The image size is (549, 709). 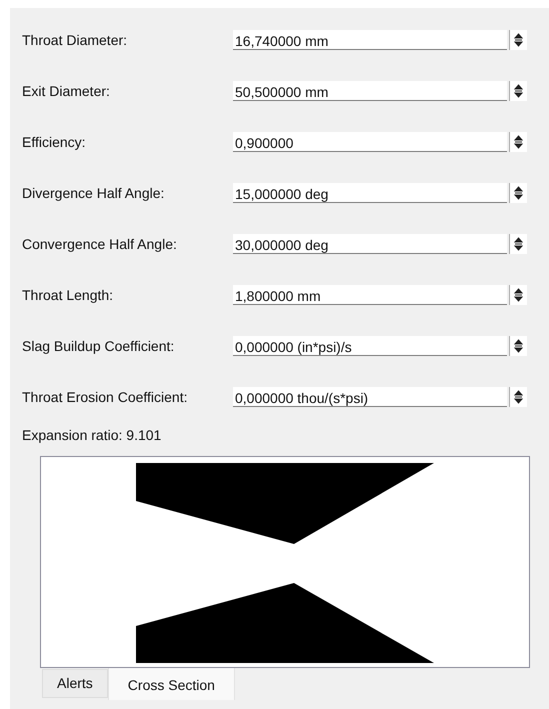 I want to click on value-field: 0,900000, so click(x=370, y=142).